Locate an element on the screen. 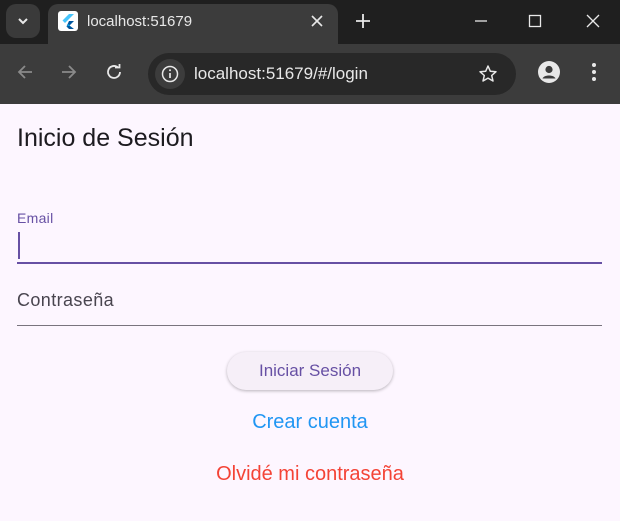 Image resolution: width=620 pixels, height=521 pixels. tab-title: localhost:51679 is located at coordinates (140, 21).